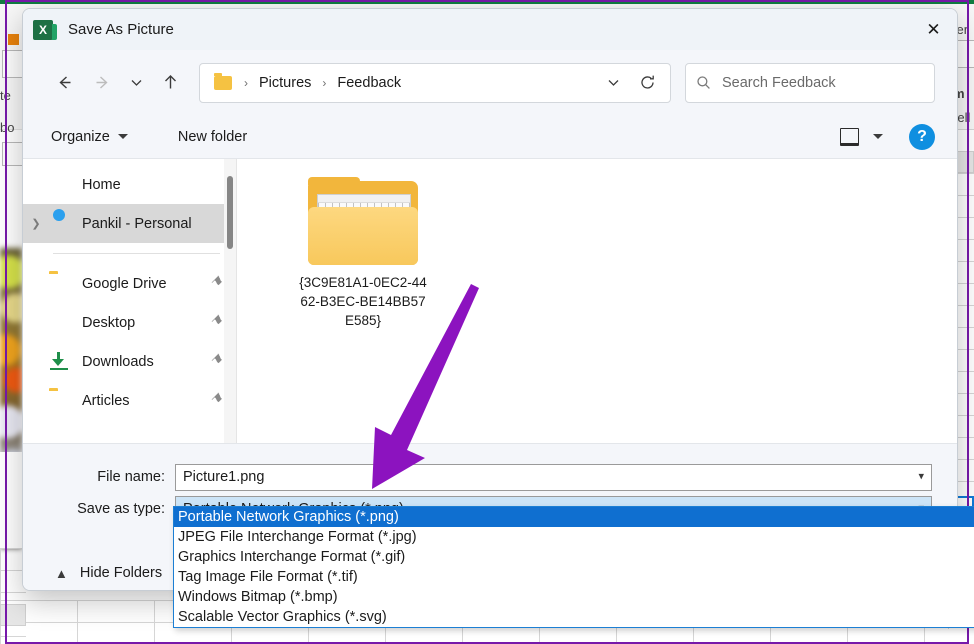 The width and height of the screenshot is (974, 644). What do you see at coordinates (61, 323) in the screenshot?
I see `desktop-icon` at bounding box center [61, 323].